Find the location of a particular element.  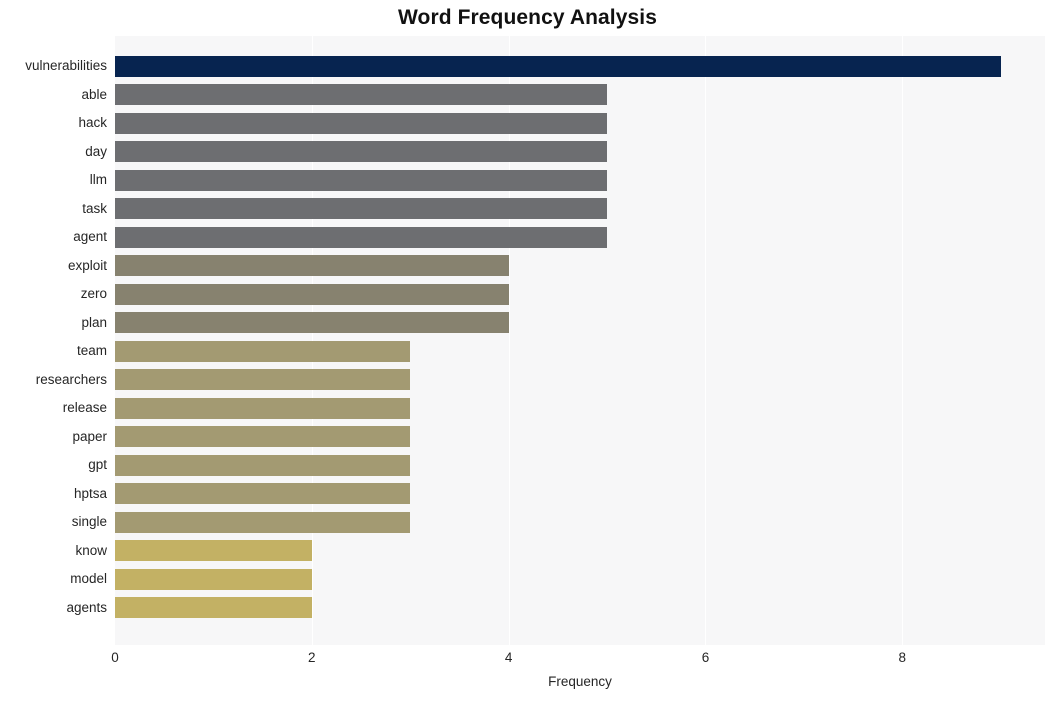

y-axis-label: exploit is located at coordinates (87, 265).